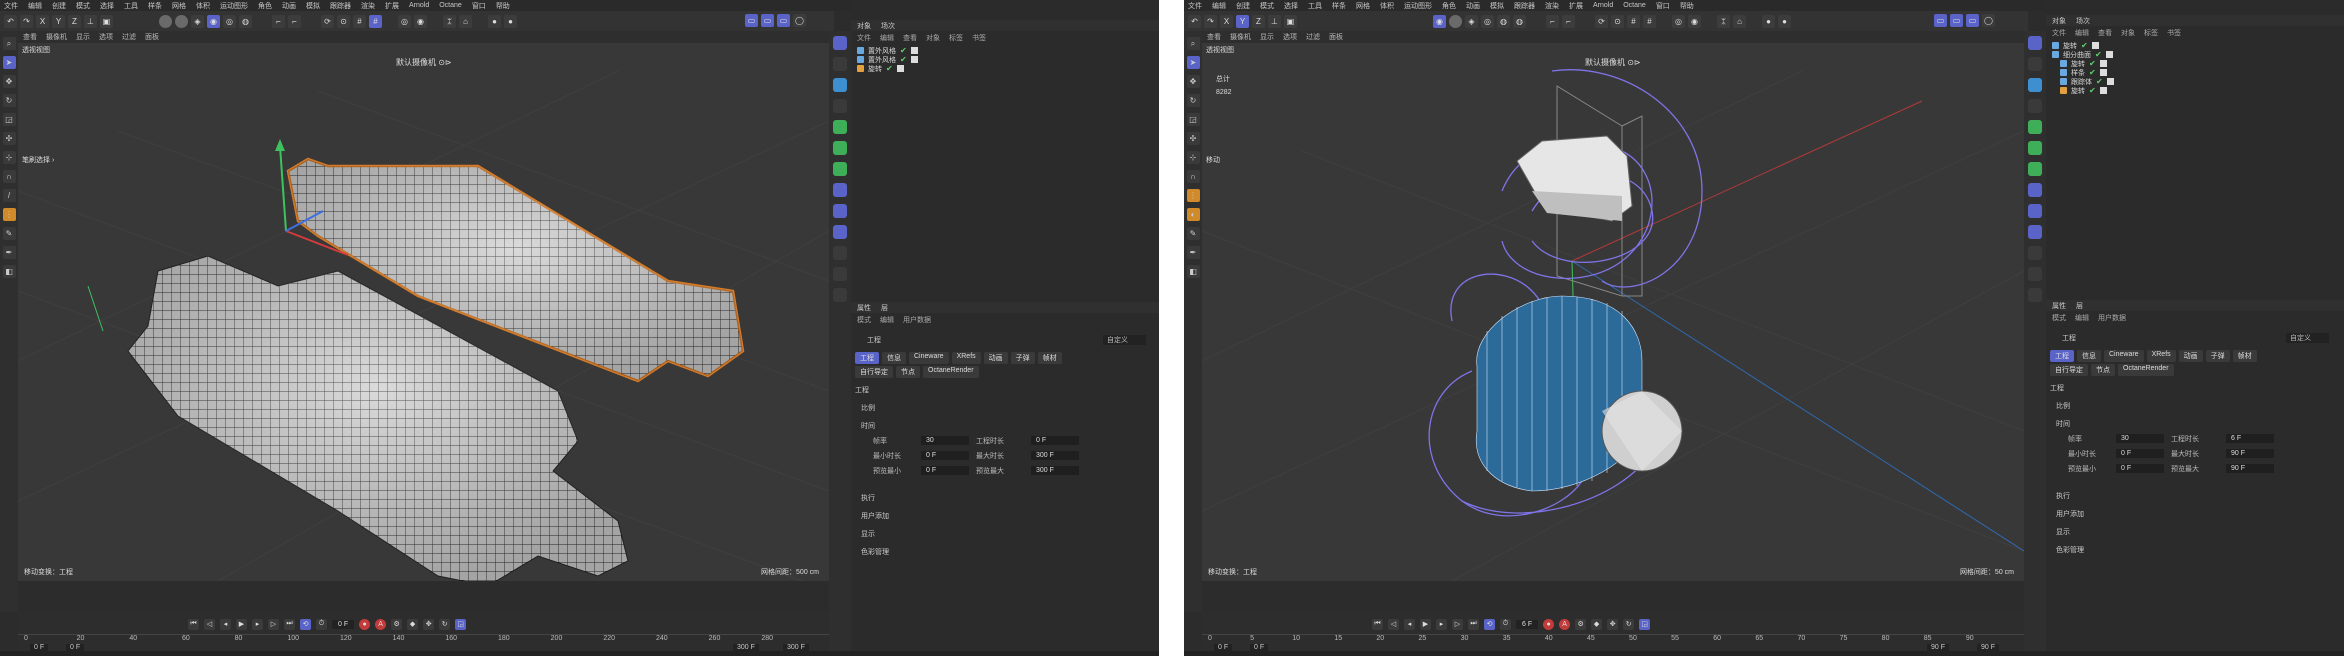 Image resolution: width=2344 pixels, height=656 pixels. I want to click on attr-group: 时间, so click(2063, 424).